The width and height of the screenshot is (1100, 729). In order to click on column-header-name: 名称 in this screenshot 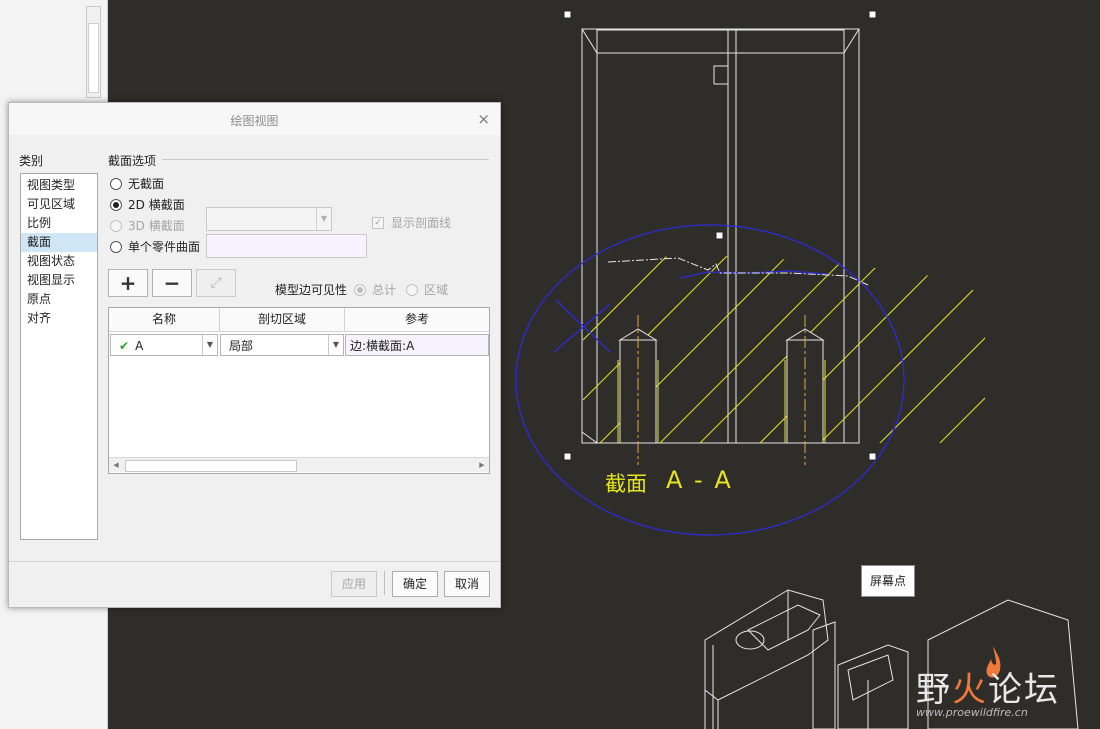, I will do `click(164, 320)`.